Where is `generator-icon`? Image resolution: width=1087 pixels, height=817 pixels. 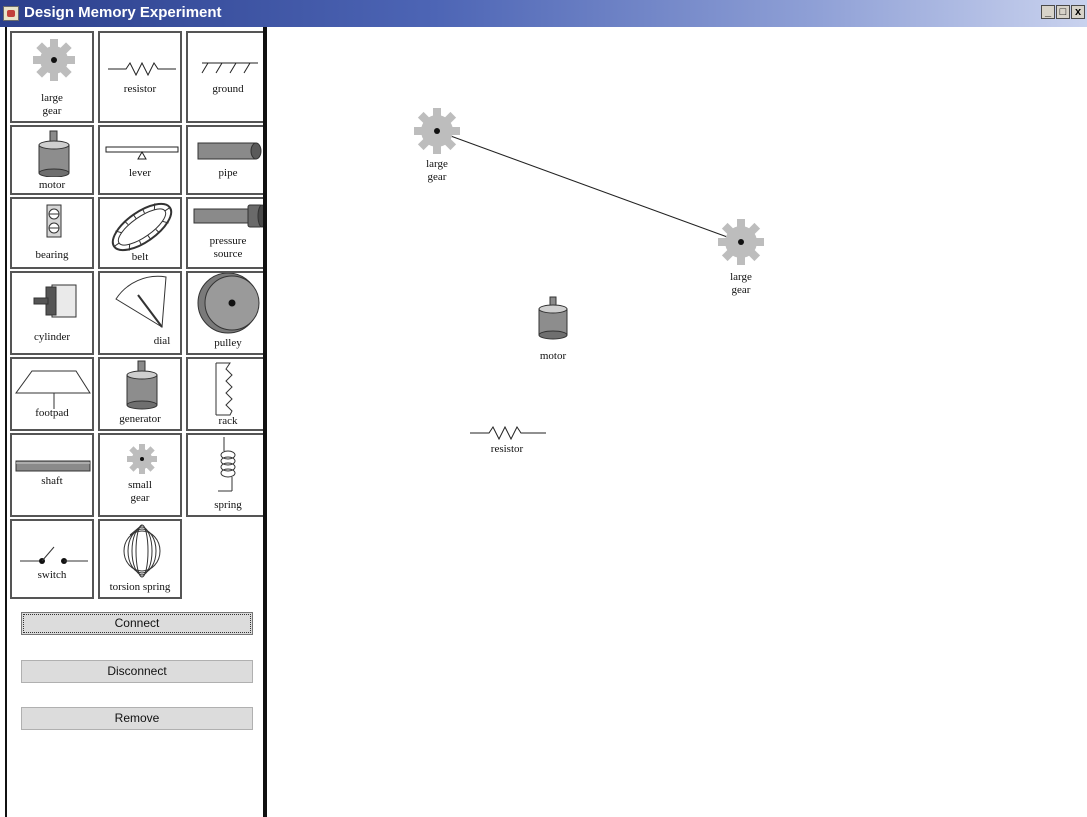
generator-icon is located at coordinates (142, 385).